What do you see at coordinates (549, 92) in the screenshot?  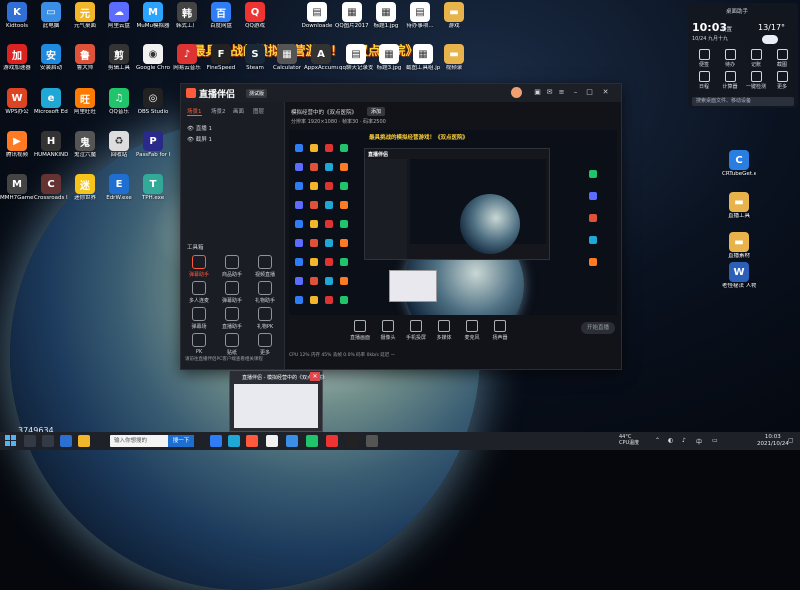 I see `message-icon: ✉` at bounding box center [549, 92].